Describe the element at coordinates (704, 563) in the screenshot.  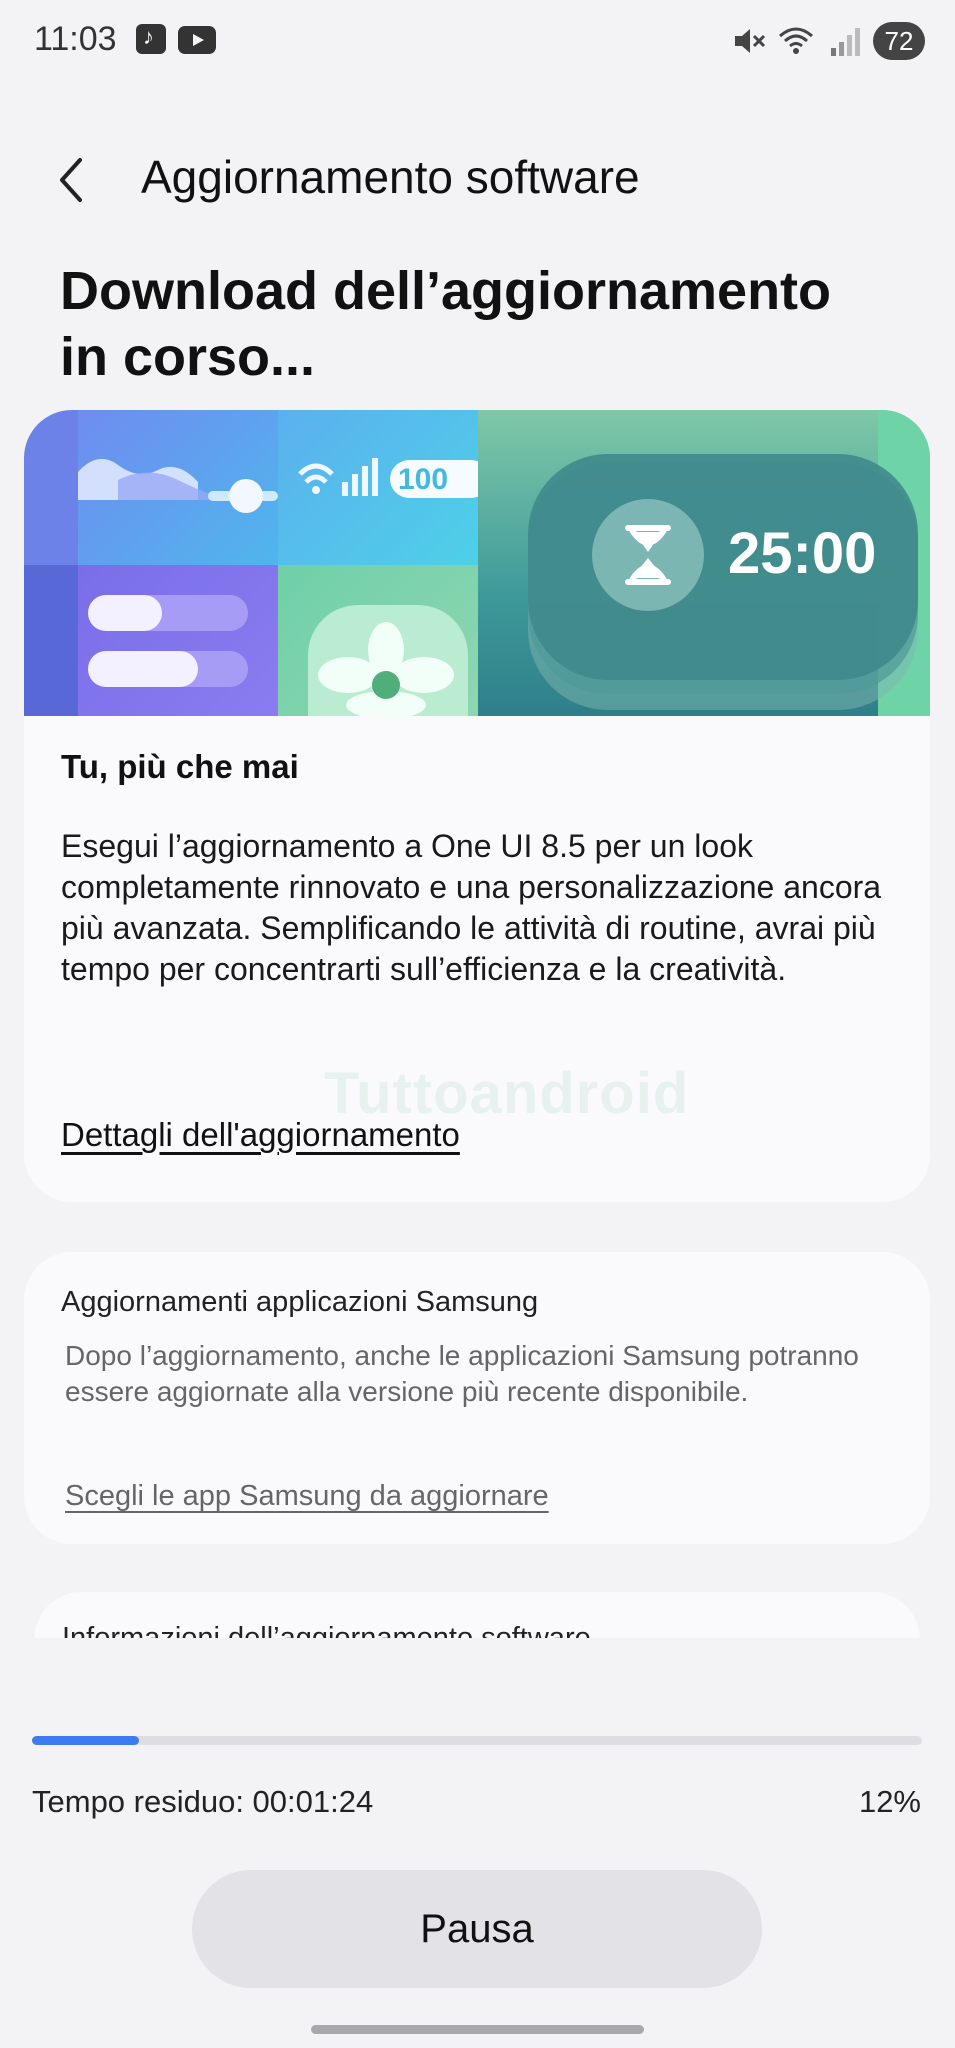
I see `timer-tile: 25:00` at that location.